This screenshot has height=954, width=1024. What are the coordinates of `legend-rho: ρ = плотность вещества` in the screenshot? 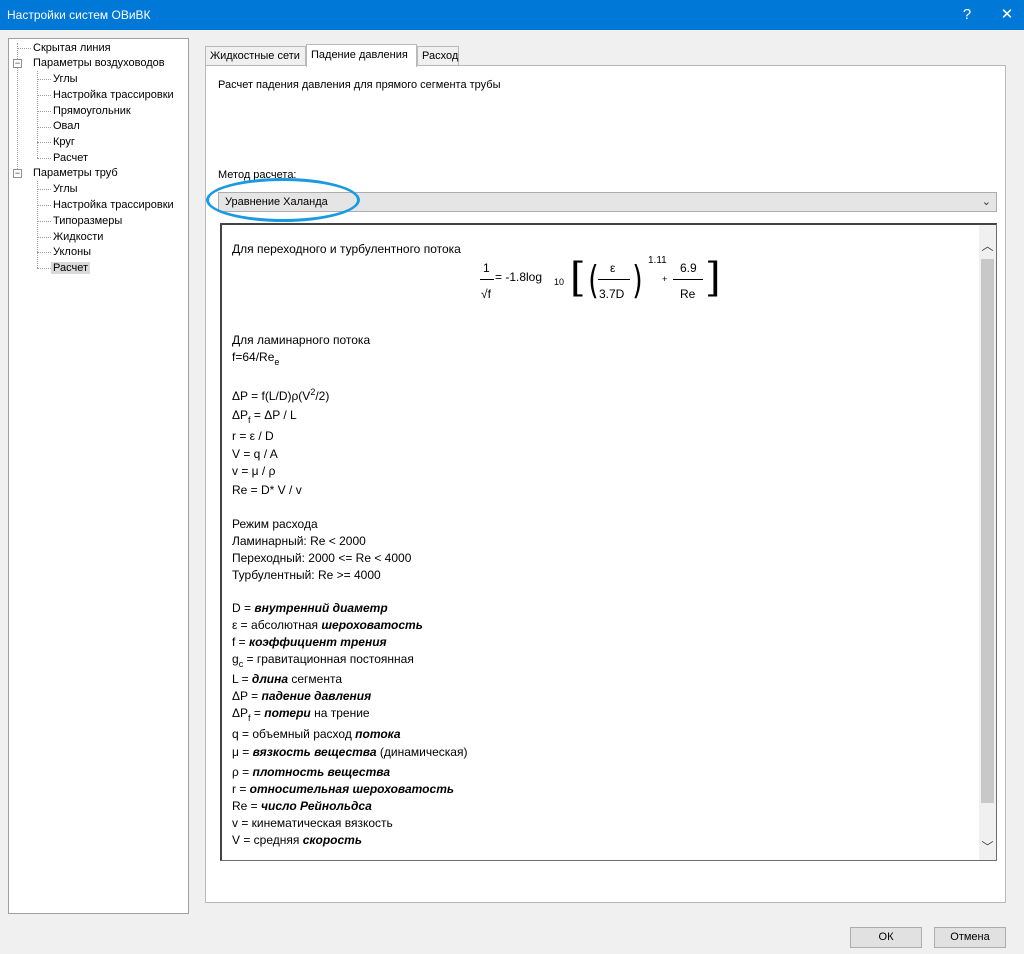 It's located at (311, 772).